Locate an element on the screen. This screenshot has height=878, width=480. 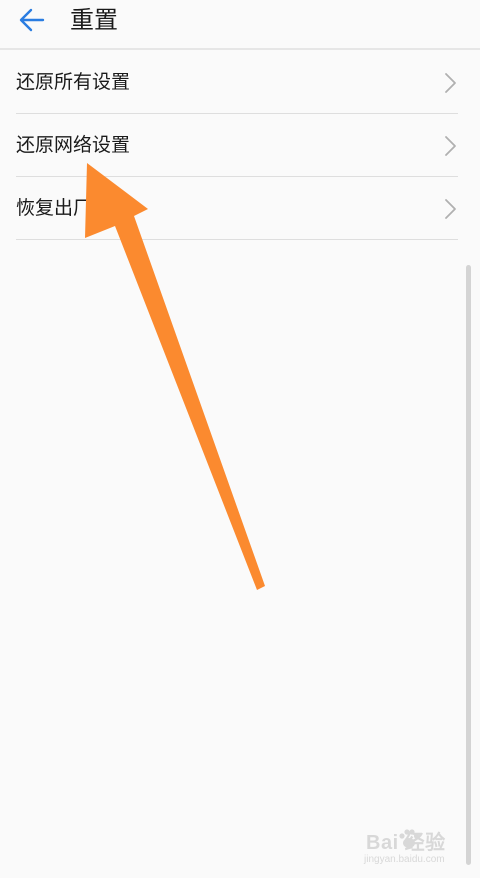
reset-all-settings-item: 还原所有设置 is located at coordinates (240, 82).